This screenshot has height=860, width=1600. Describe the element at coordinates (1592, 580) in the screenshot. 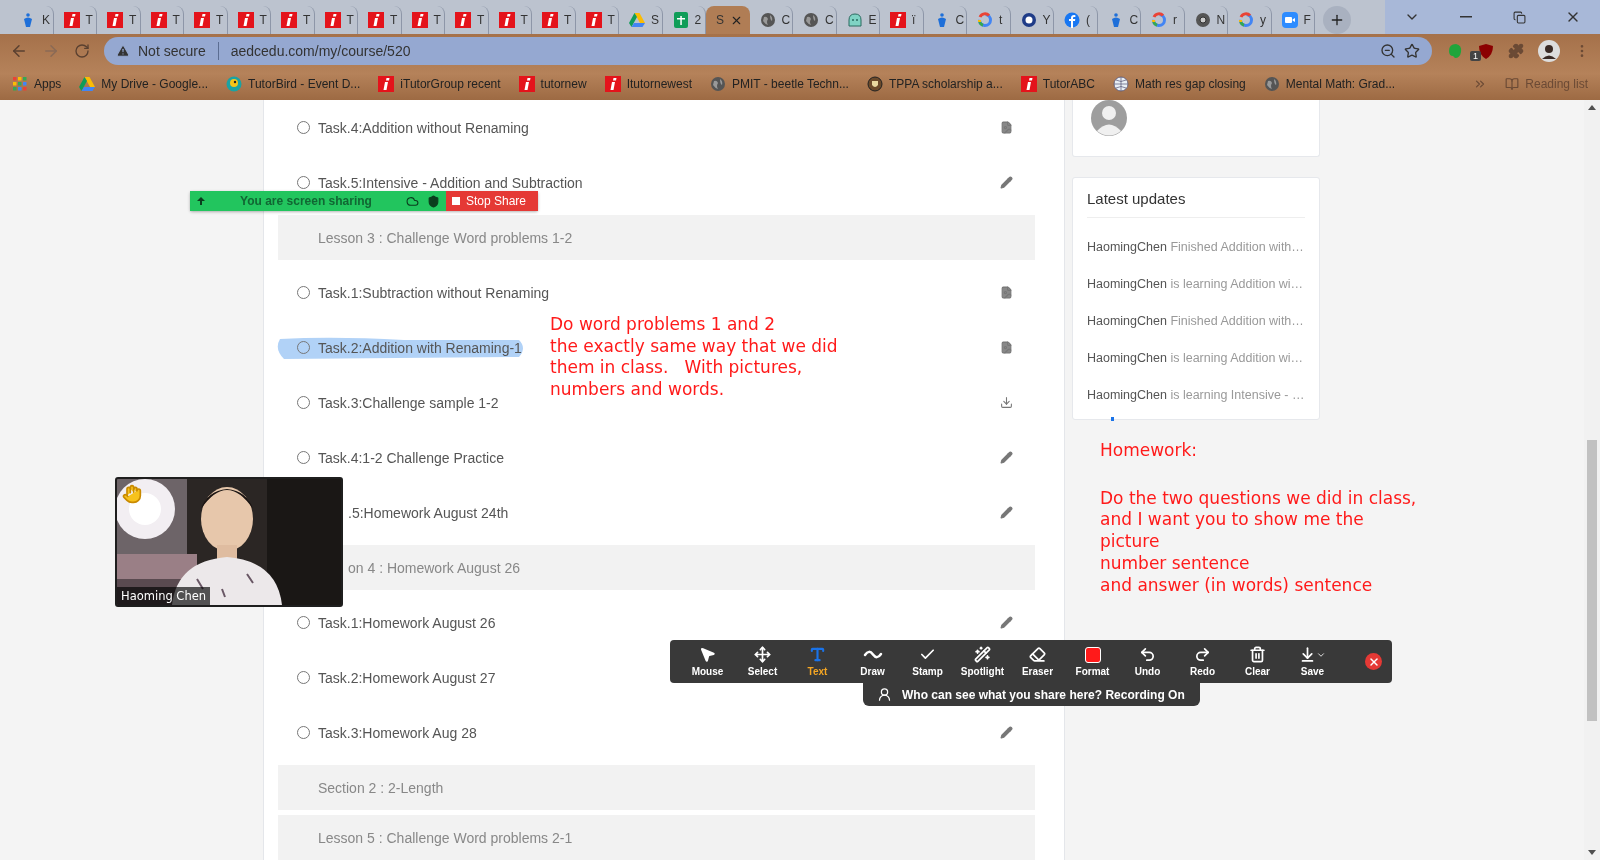

I see `scroll-thumb` at that location.